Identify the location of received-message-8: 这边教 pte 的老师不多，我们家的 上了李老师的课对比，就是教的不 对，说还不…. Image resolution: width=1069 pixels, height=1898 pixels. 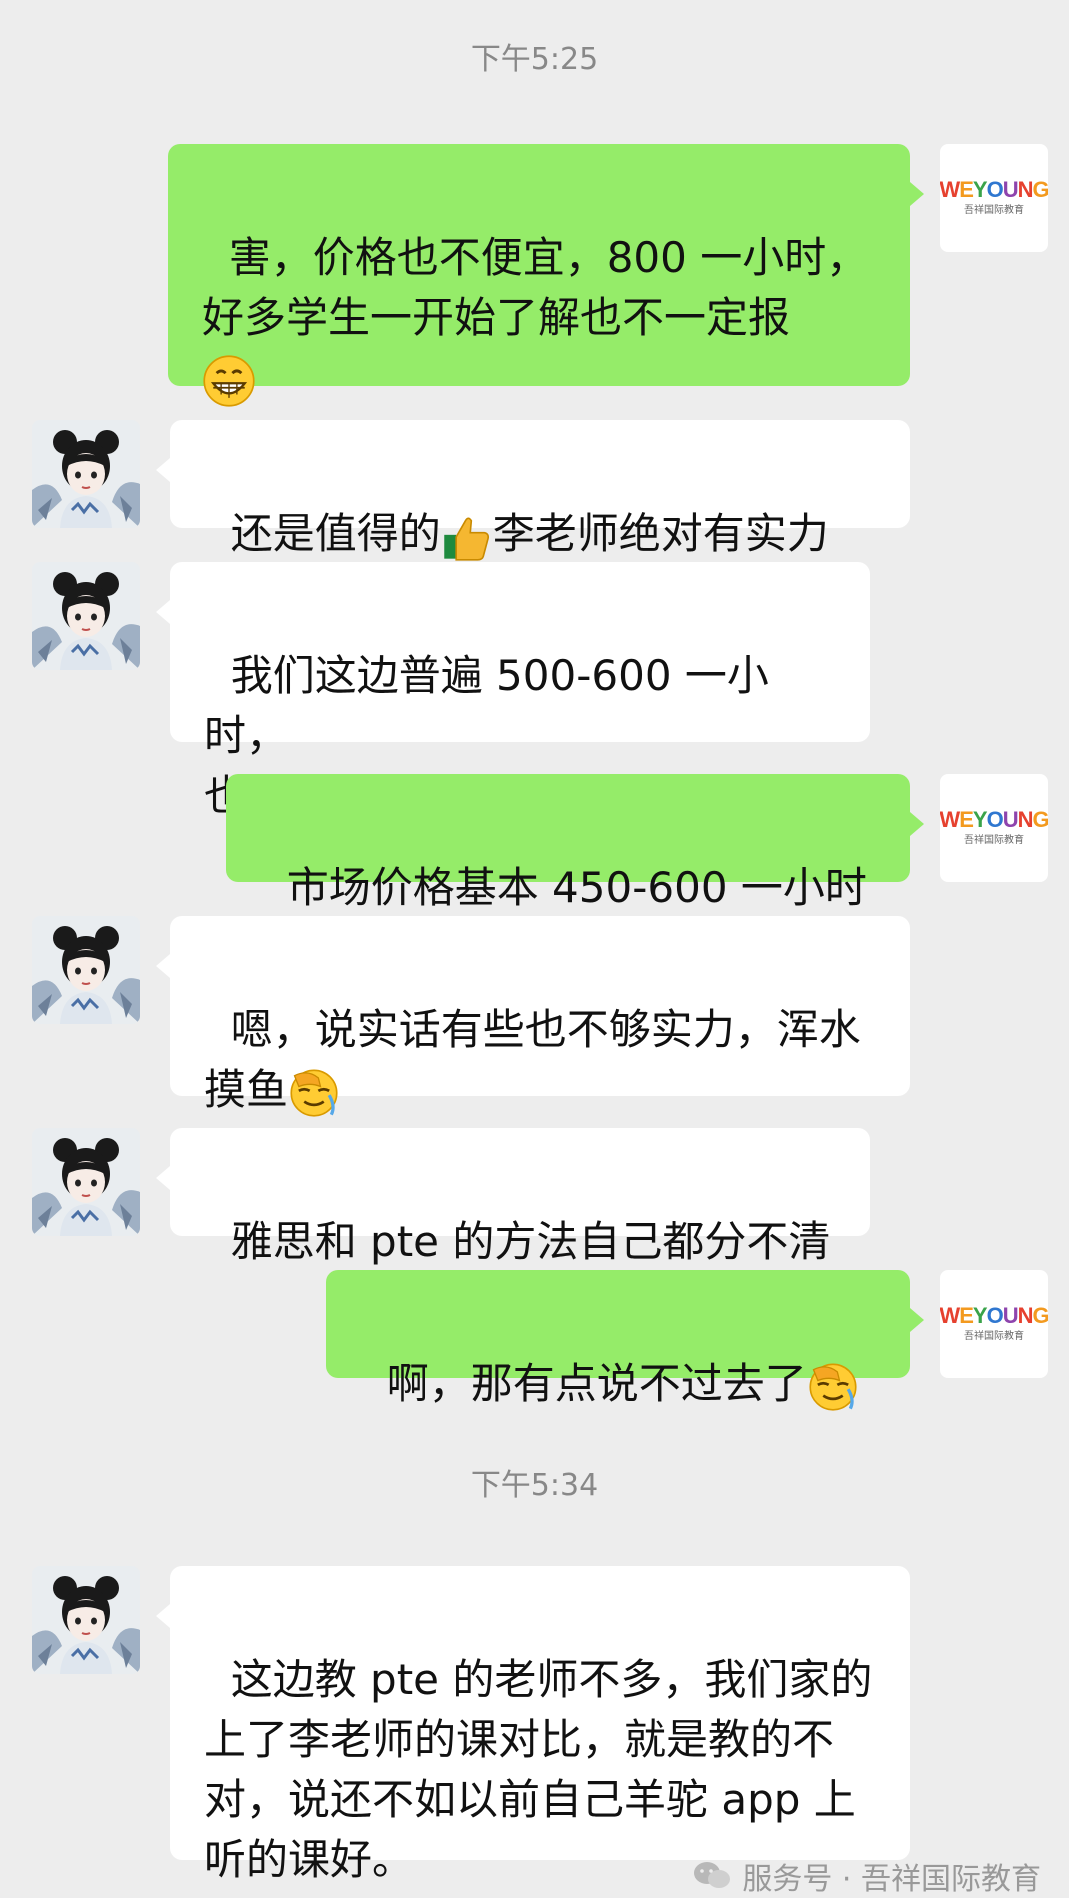
(533, 1725).